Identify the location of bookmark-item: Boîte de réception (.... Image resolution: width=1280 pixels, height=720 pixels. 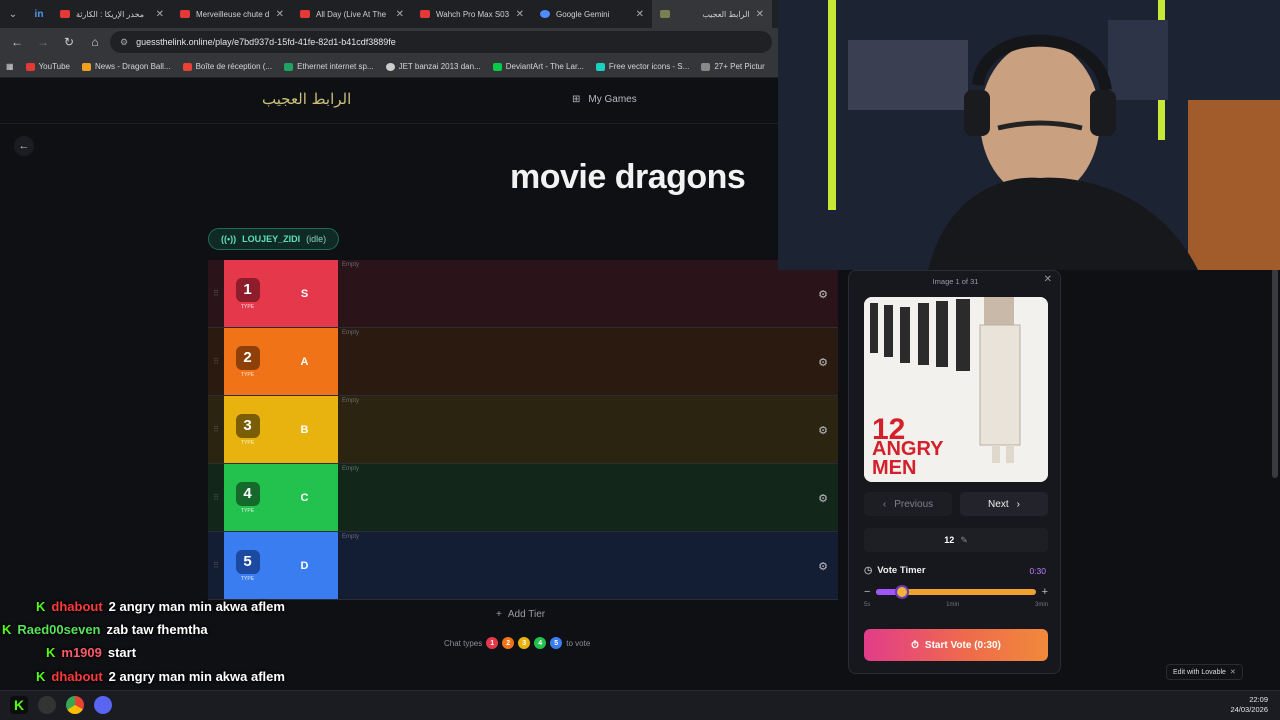
(227, 66).